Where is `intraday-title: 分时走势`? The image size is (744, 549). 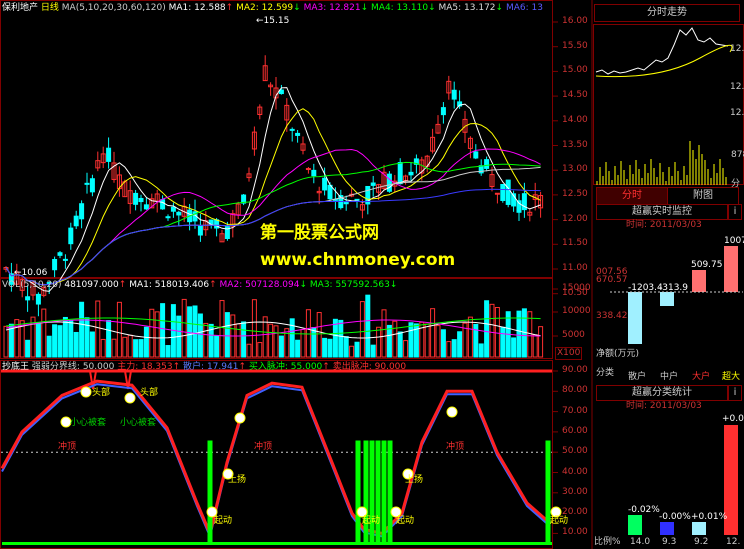 intraday-title: 分时走势 is located at coordinates (667, 12).